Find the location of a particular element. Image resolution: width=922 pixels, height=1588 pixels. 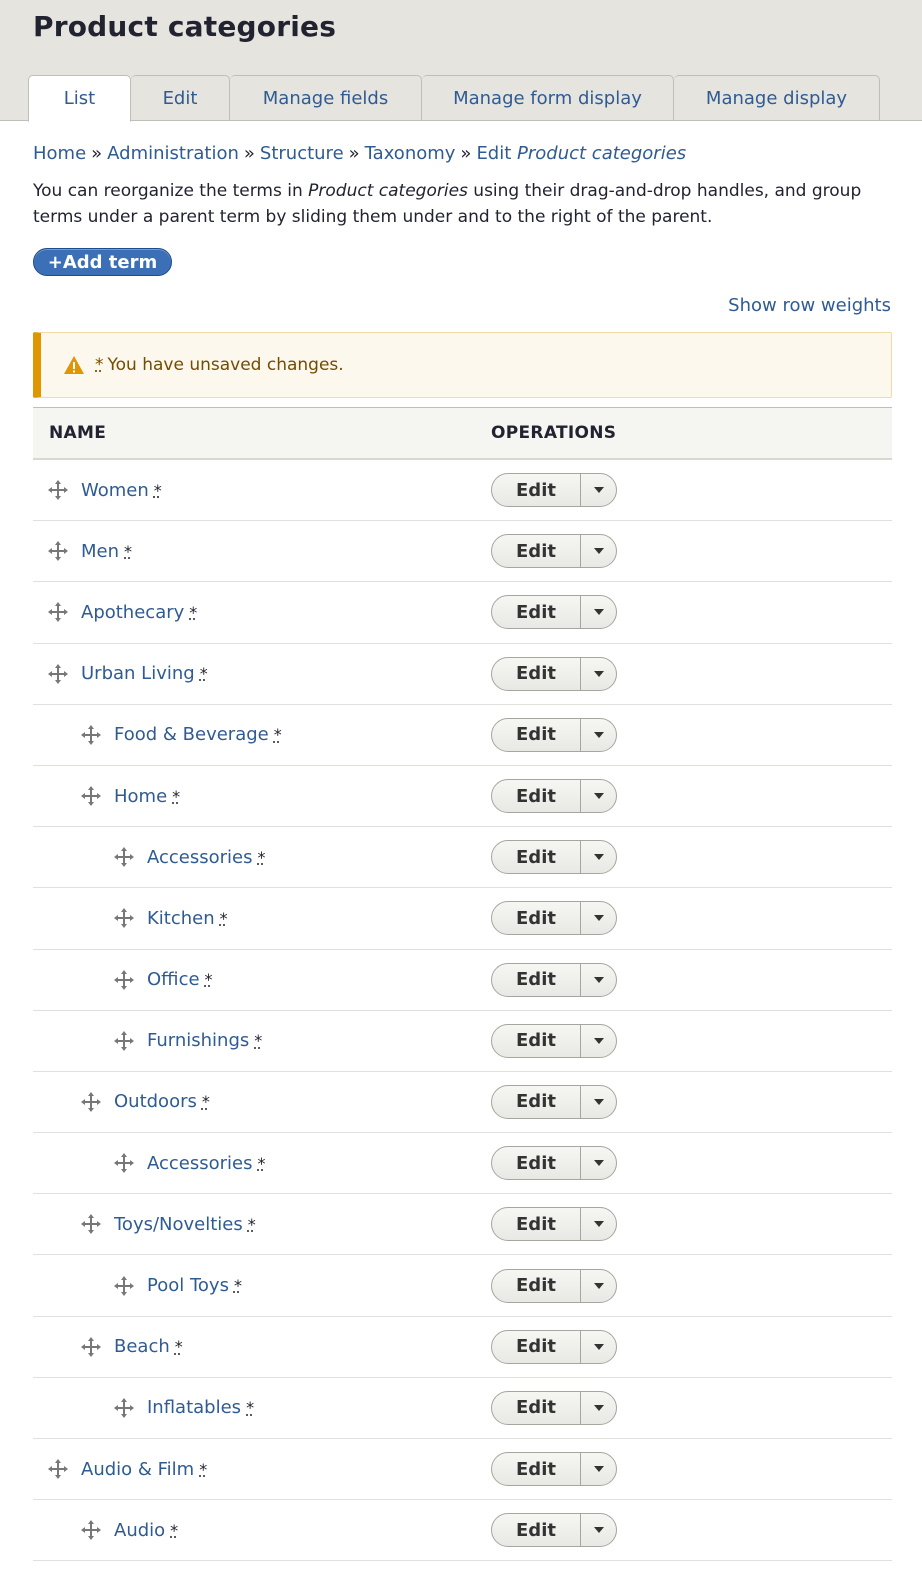

breadcrumb-structure: Structure is located at coordinates (302, 153).